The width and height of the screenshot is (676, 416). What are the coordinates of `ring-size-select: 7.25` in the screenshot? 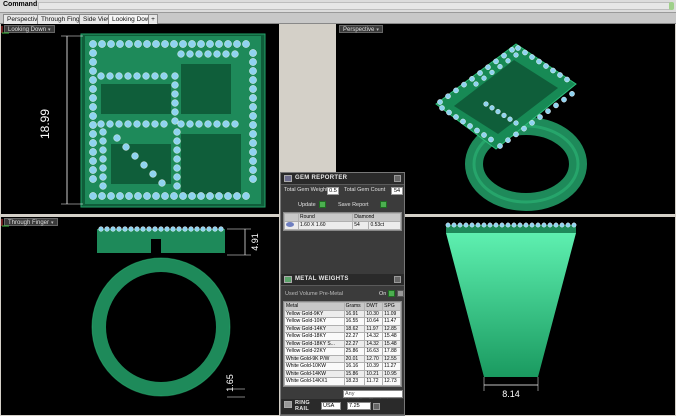 It's located at (359, 406).